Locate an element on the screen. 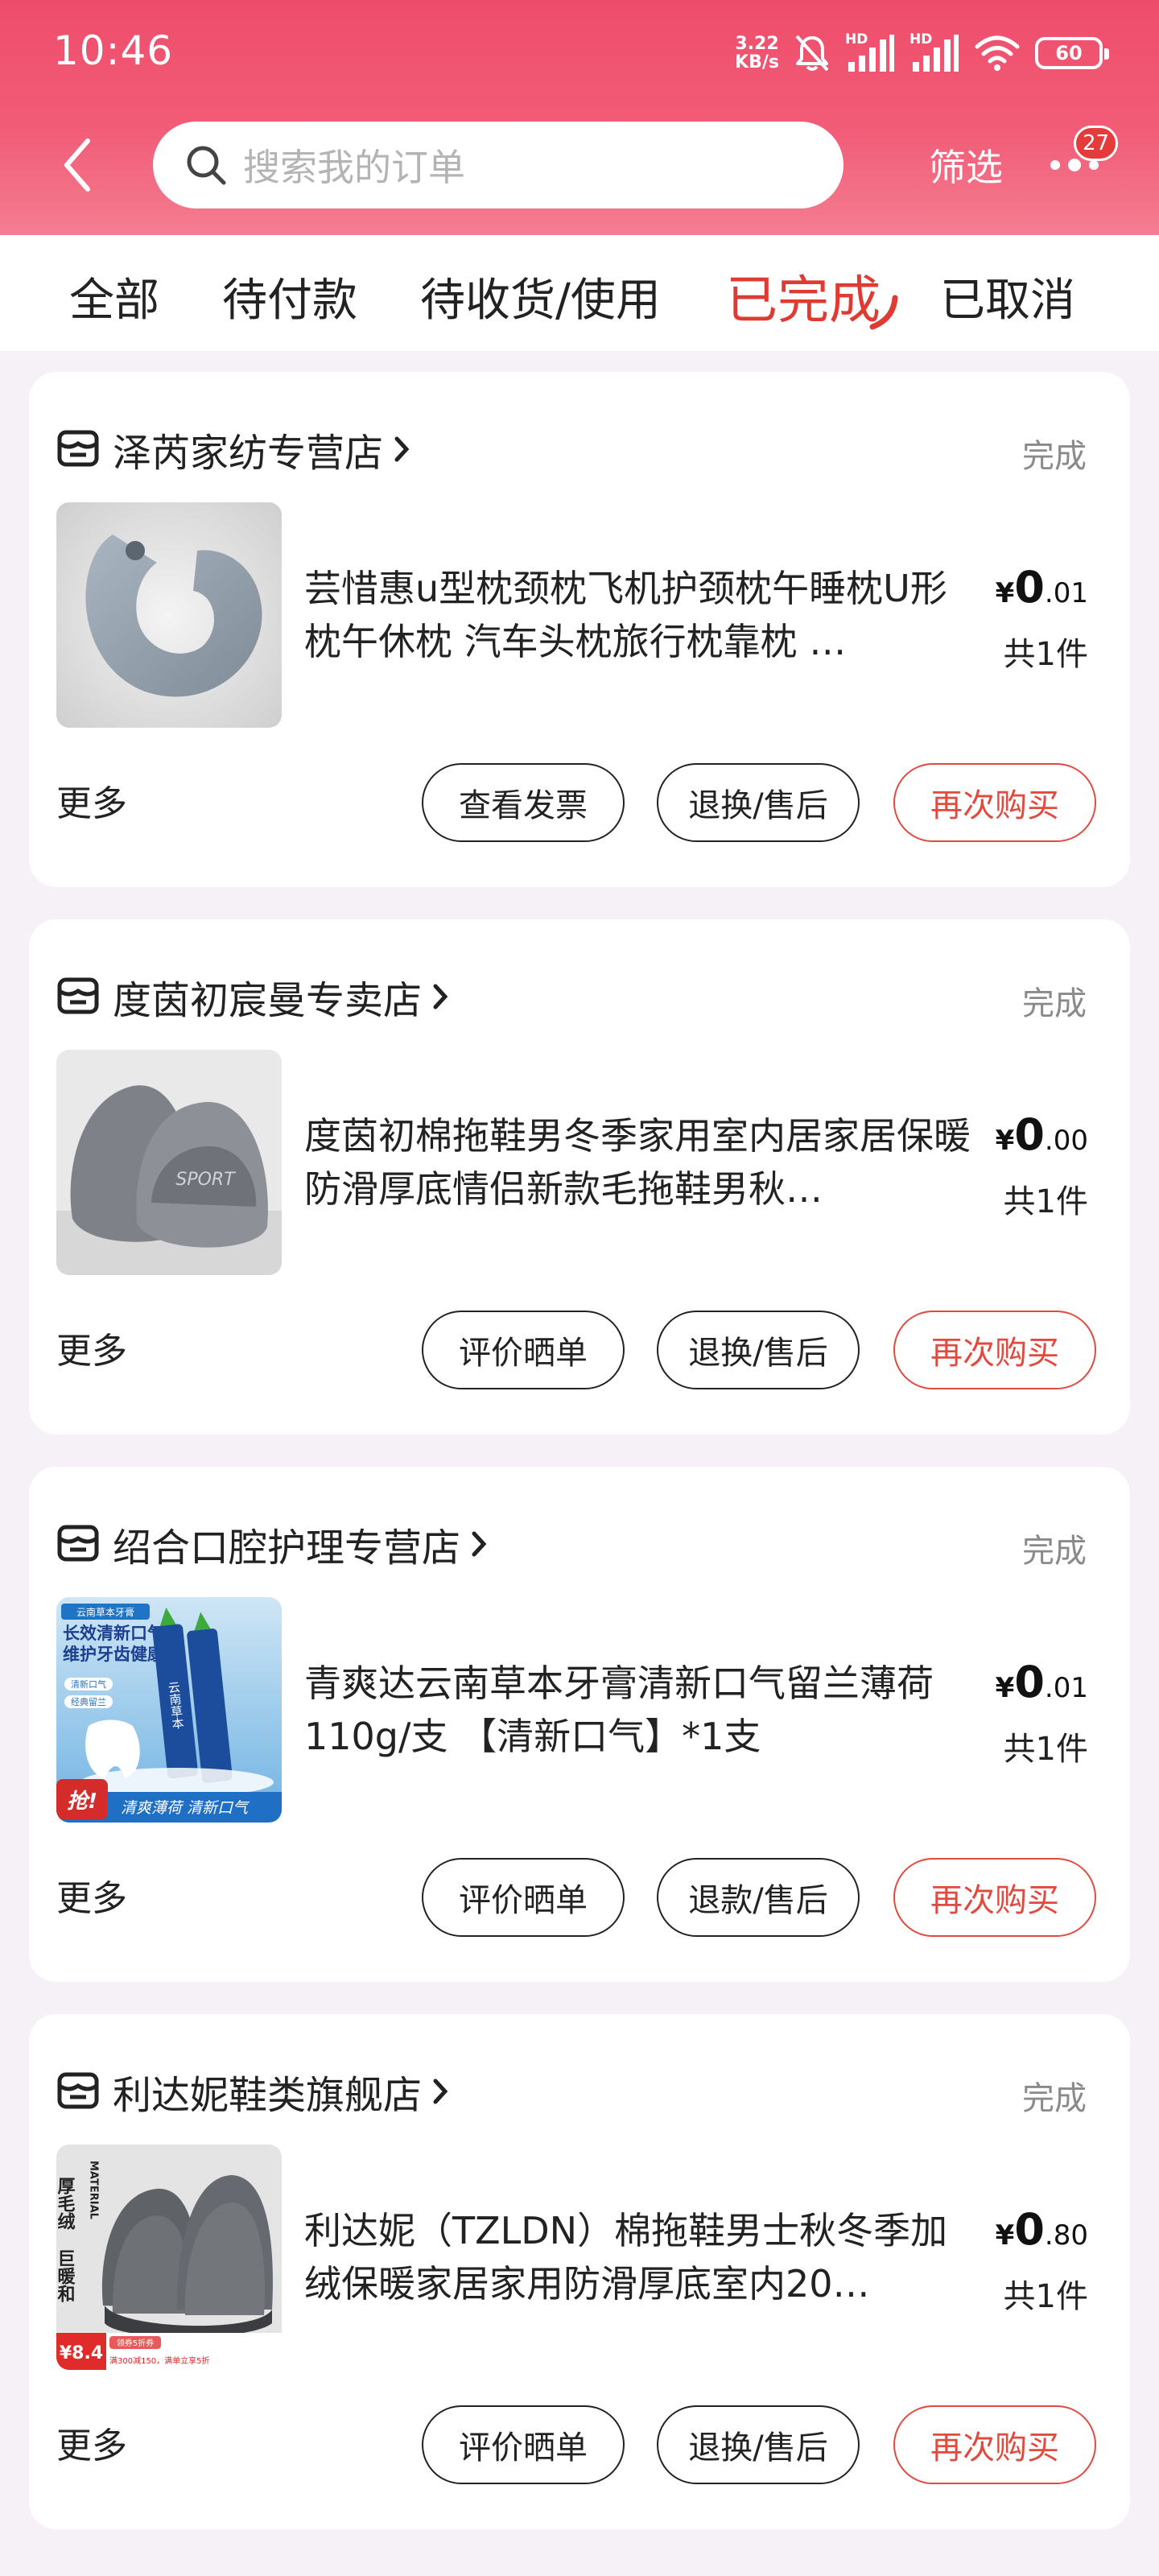 This screenshot has width=1159, height=2576. store-link: 度茵初宸曼专卖店 is located at coordinates (252, 997).